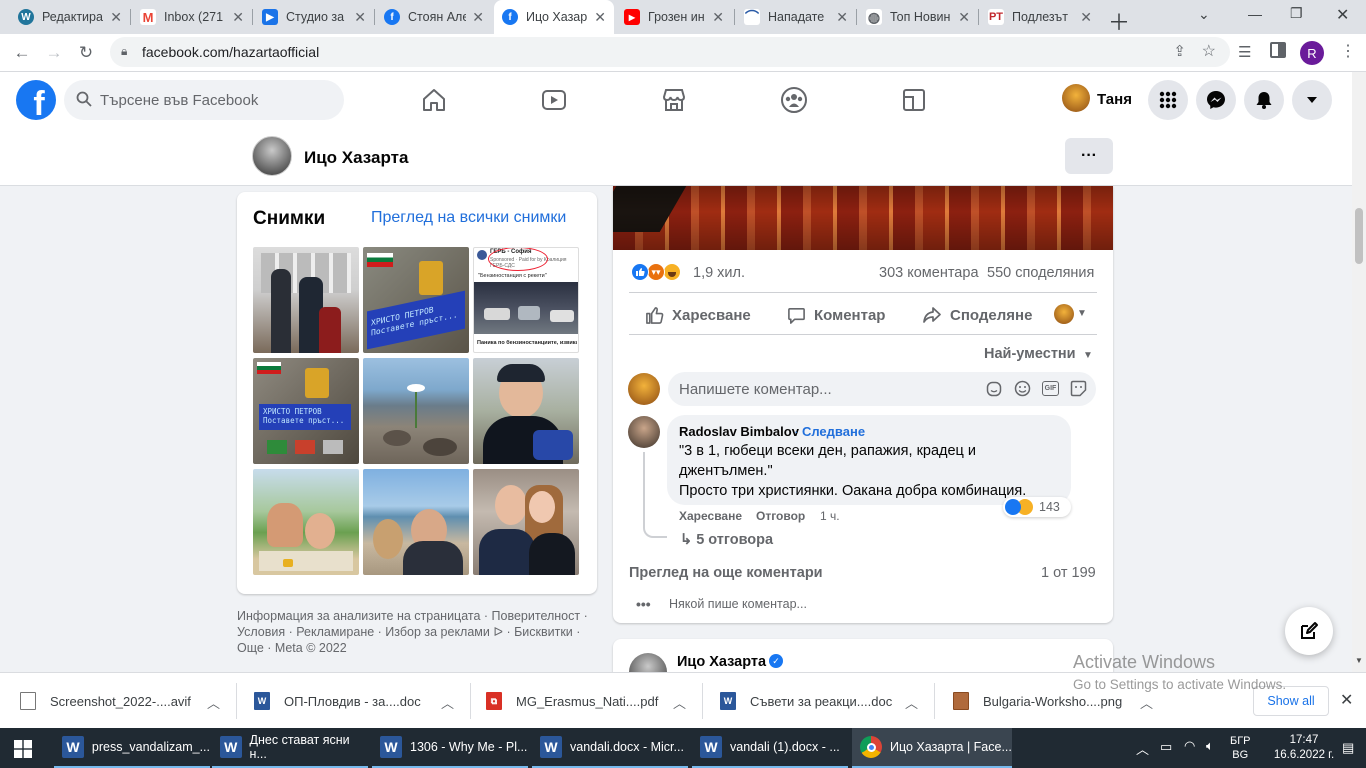  Describe the element at coordinates (1348, 51) in the screenshot. I see `menu-kebab-icon: ⋮` at that location.